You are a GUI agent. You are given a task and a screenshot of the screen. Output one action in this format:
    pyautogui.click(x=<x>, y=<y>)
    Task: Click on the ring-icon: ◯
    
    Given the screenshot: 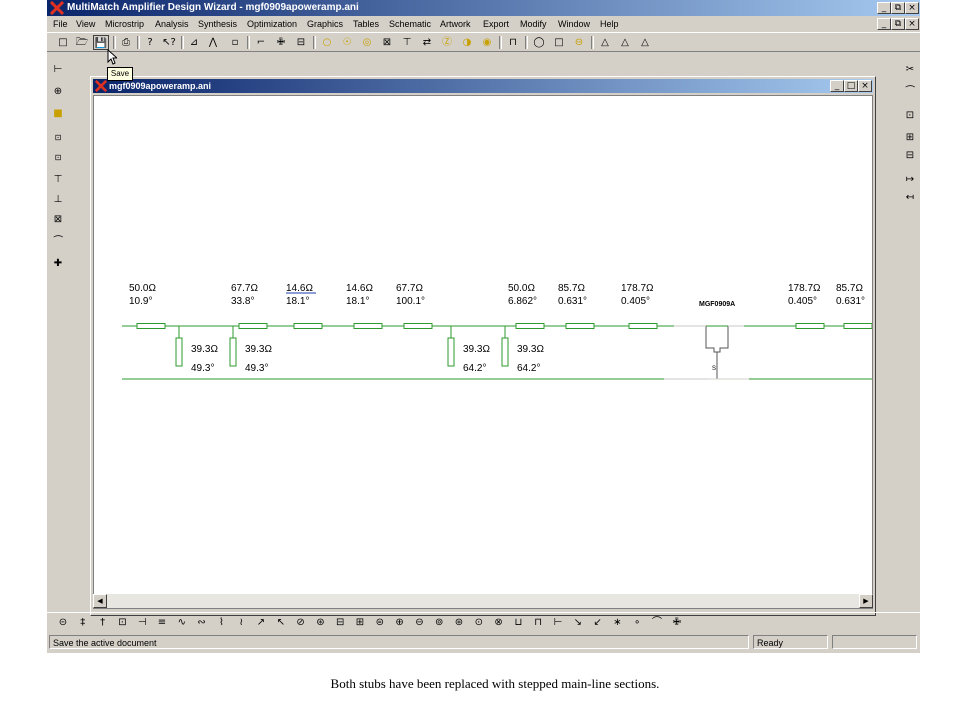 What is the action you would take?
    pyautogui.click(x=539, y=42)
    